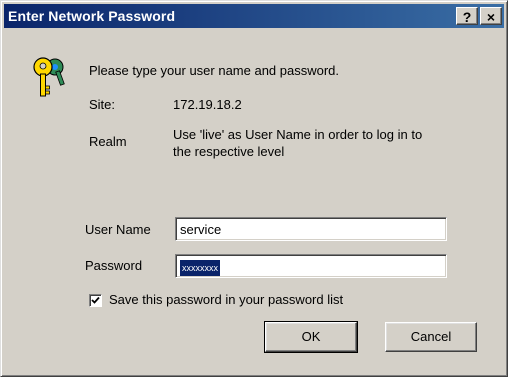  What do you see at coordinates (49, 77) in the screenshot?
I see `keys-icon` at bounding box center [49, 77].